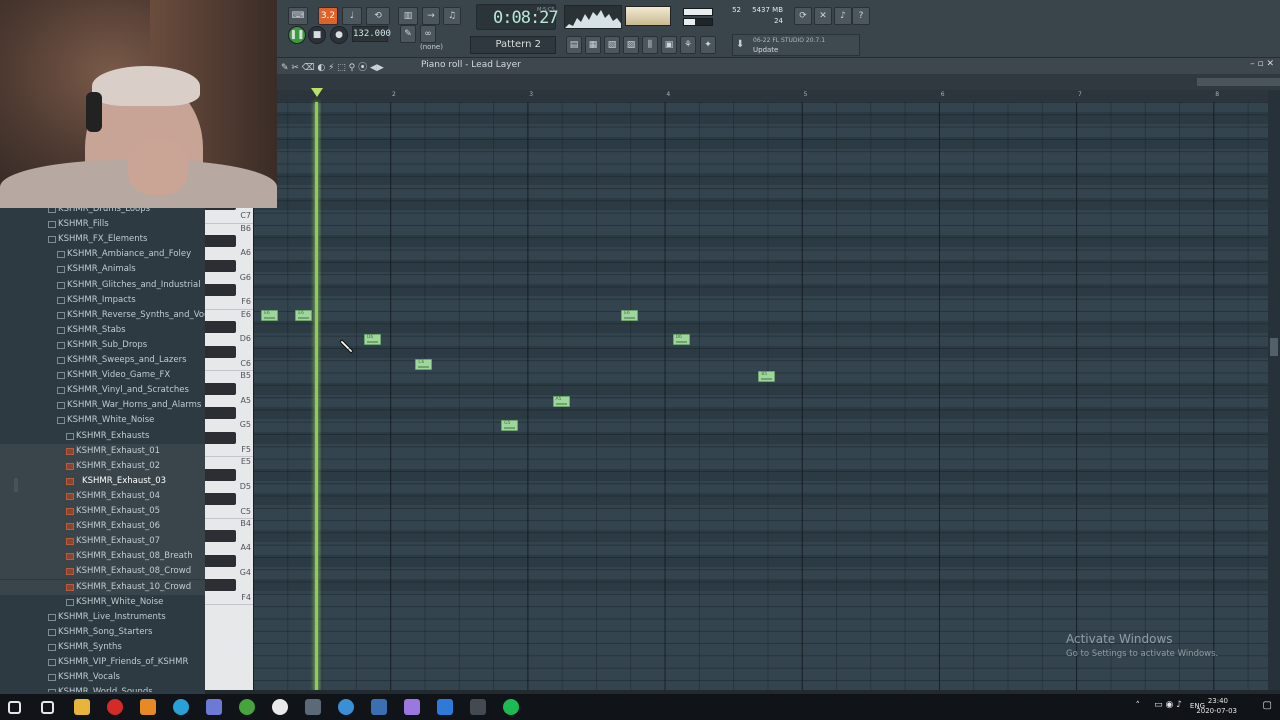 This screenshot has height=720, width=1280. I want to click on chrome-icon, so click(280, 707).